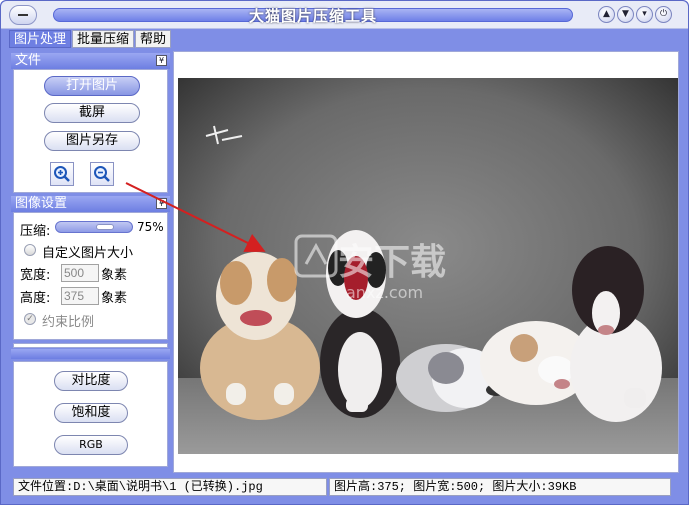 This screenshot has width=689, height=505. Describe the element at coordinates (91, 445) in the screenshot. I see `rgb-button: RGB` at that location.